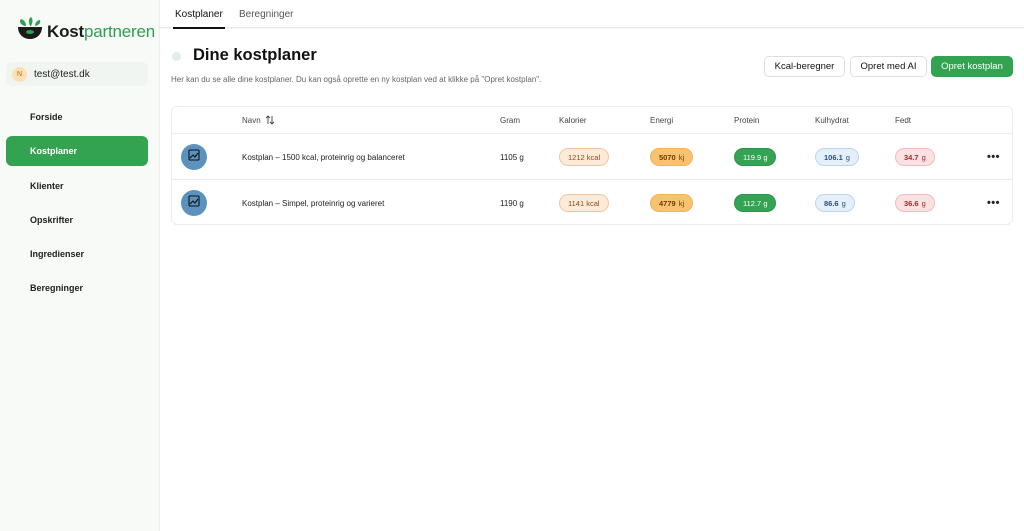  I want to click on sort-name-header: Navn, so click(258, 120).